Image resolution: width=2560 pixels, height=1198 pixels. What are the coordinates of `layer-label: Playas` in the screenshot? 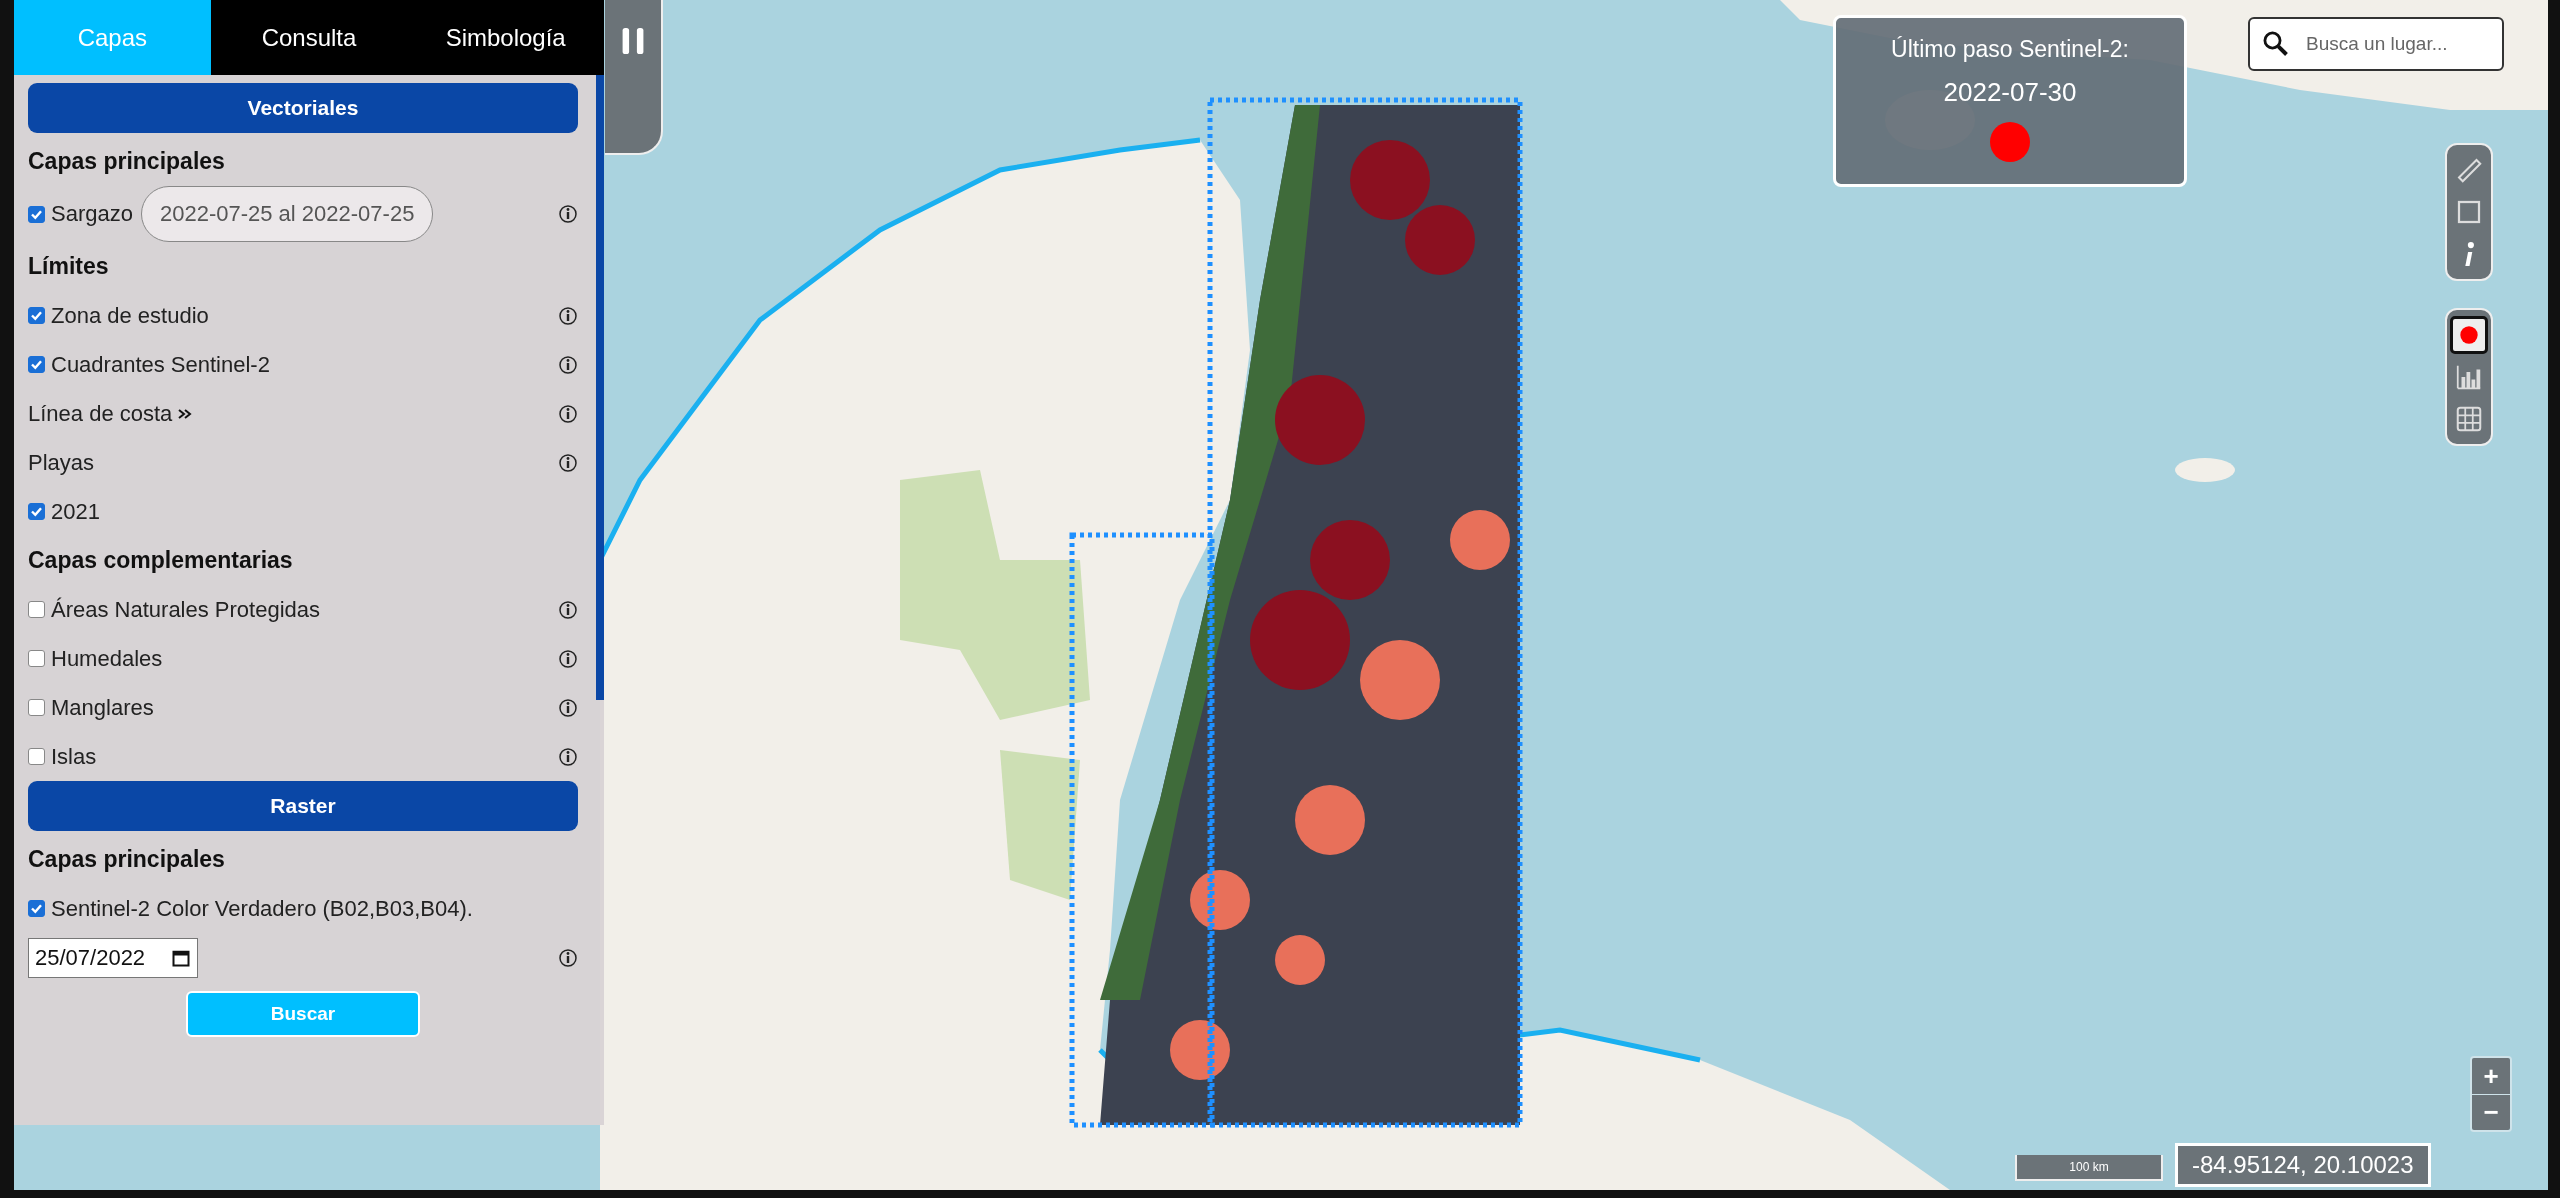 It's located at (61, 462).